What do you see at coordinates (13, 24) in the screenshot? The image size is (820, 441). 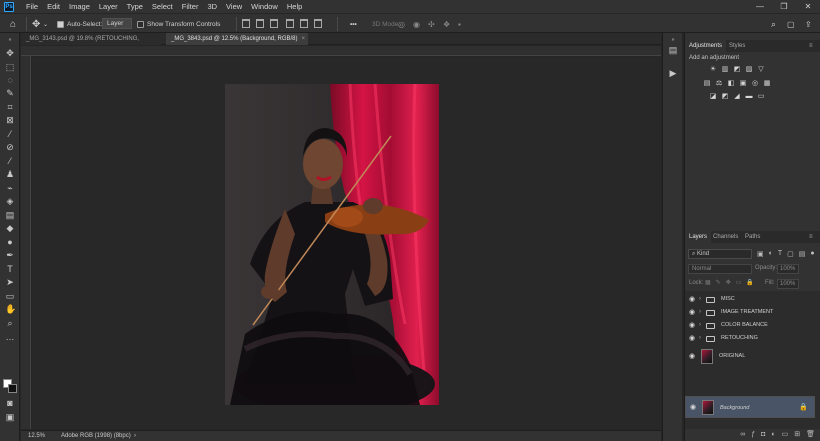 I see `home-icon: ⌂` at bounding box center [13, 24].